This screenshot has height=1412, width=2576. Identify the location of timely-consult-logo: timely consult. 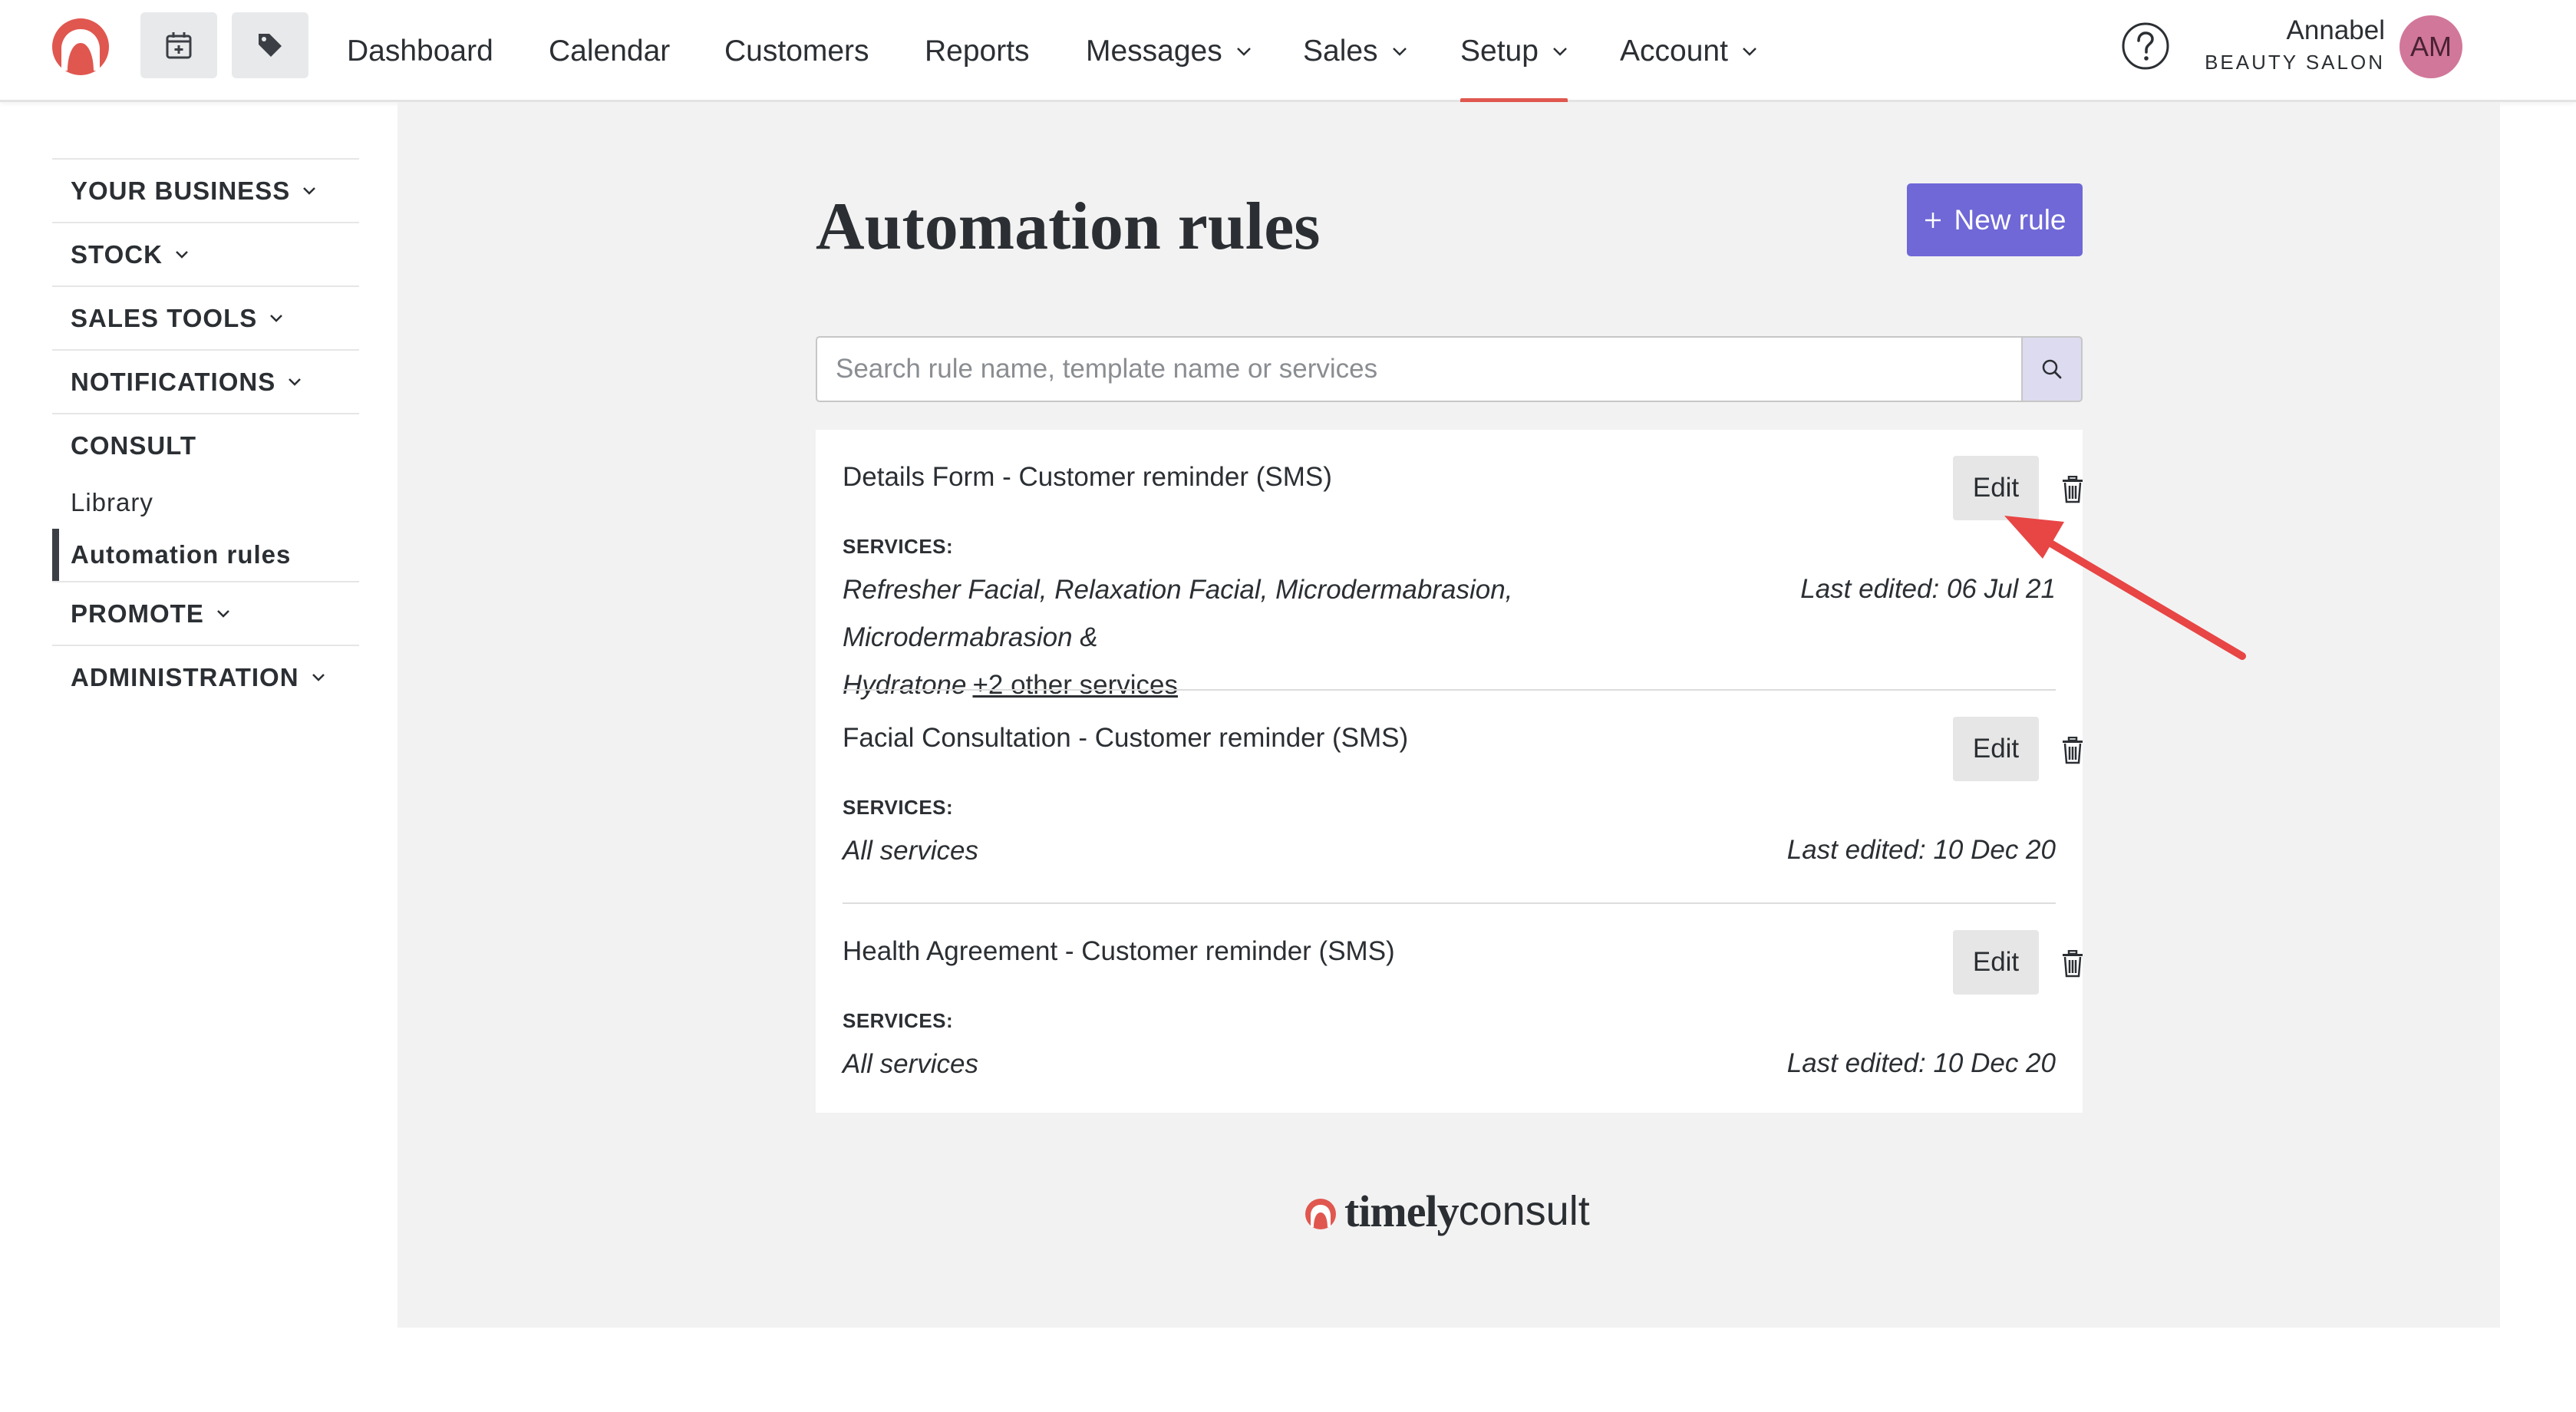
(1447, 1211).